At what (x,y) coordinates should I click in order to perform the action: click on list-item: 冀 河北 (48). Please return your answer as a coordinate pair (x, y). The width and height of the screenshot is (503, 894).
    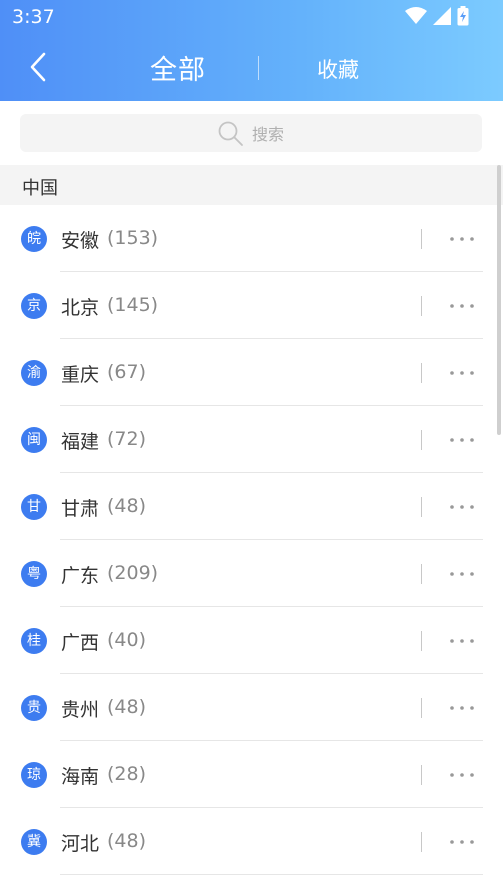
    Looking at the image, I should click on (251, 841).